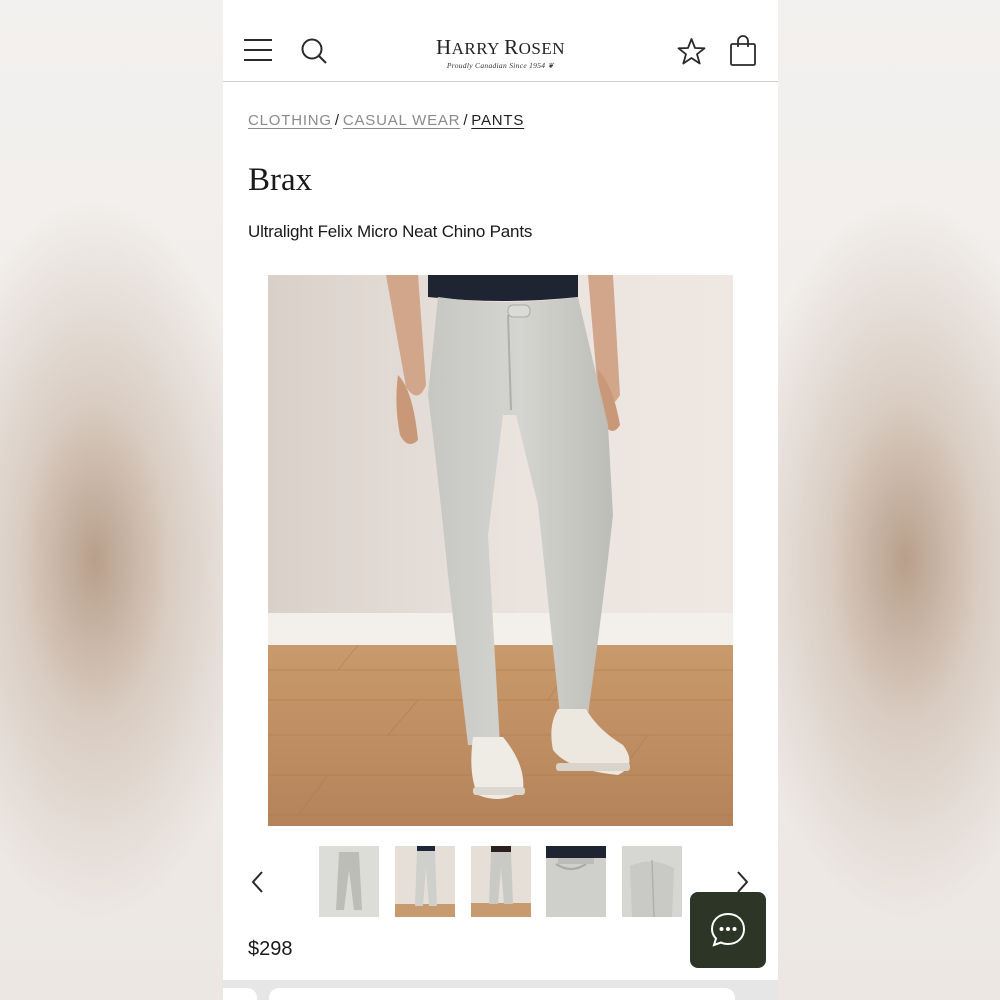 This screenshot has width=1000, height=1000. What do you see at coordinates (691, 51) in the screenshot?
I see `star-icon` at bounding box center [691, 51].